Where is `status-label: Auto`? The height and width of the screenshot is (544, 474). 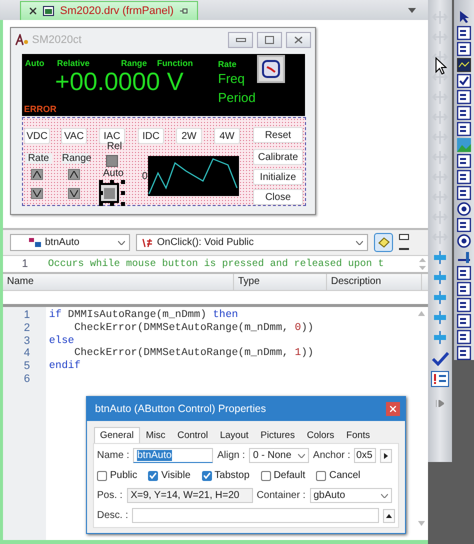 status-label: Auto is located at coordinates (34, 63).